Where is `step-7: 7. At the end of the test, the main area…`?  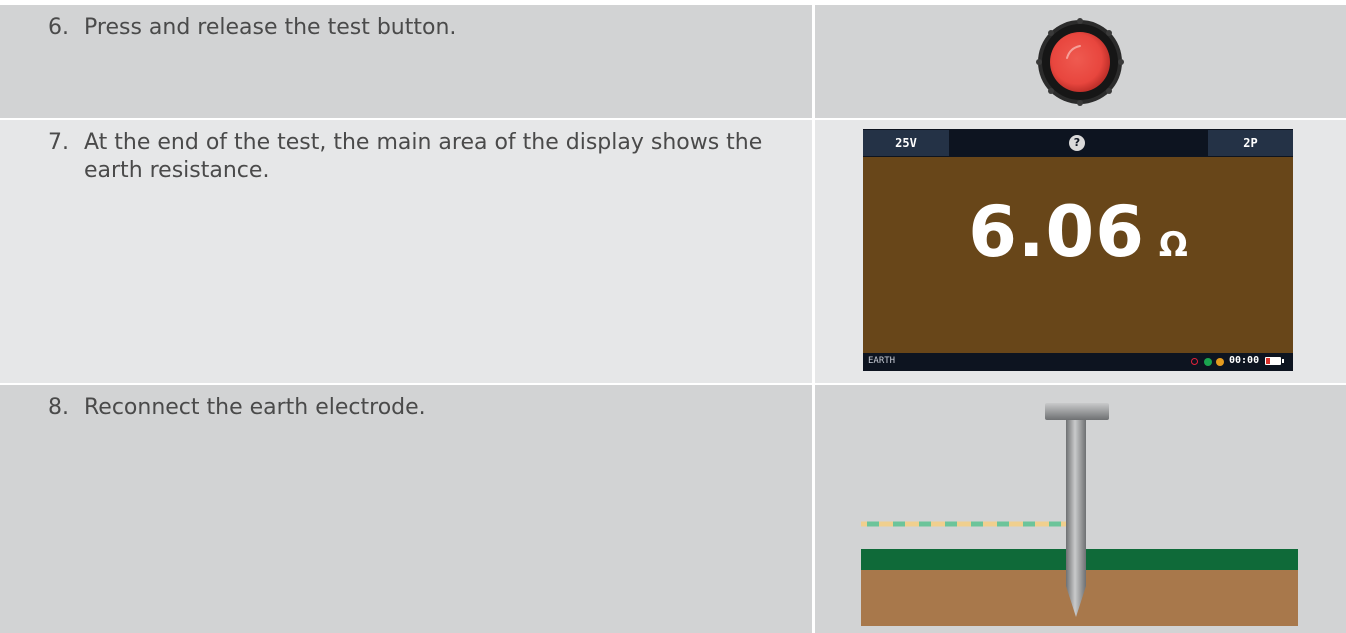 step-7: 7. At the end of the test, the main area… is located at coordinates (428, 157).